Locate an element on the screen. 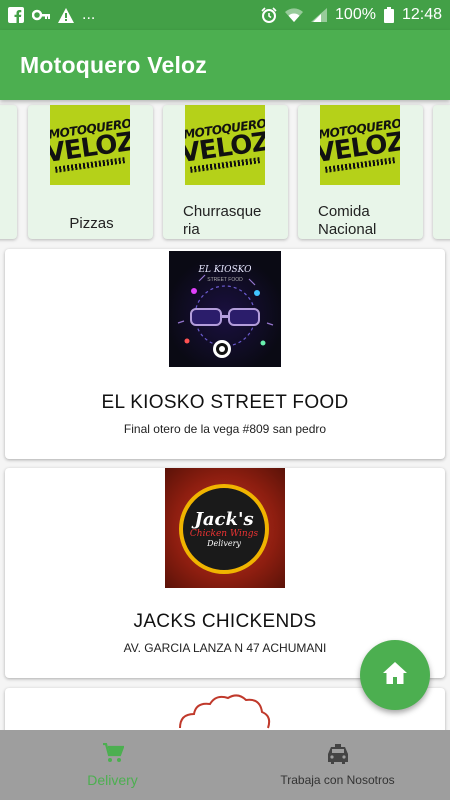 The image size is (450, 800). signal-icon is located at coordinates (319, 15).